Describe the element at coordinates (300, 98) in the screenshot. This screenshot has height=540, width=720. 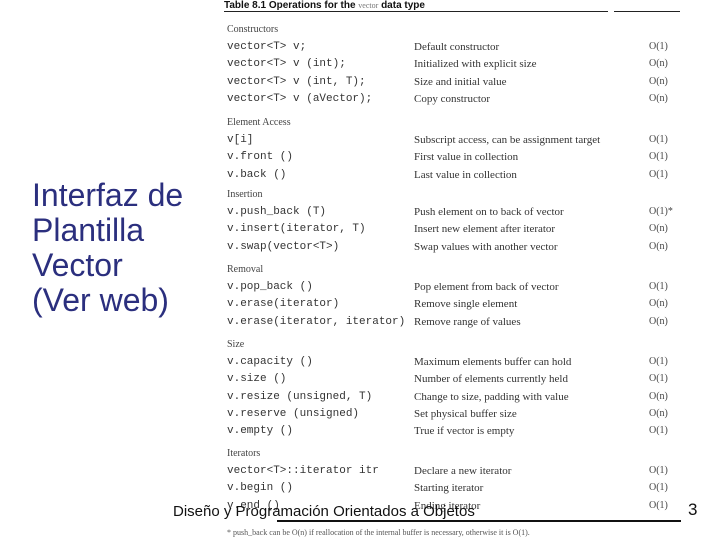
I see `operation-cell: vector<T> v (aVector);` at that location.